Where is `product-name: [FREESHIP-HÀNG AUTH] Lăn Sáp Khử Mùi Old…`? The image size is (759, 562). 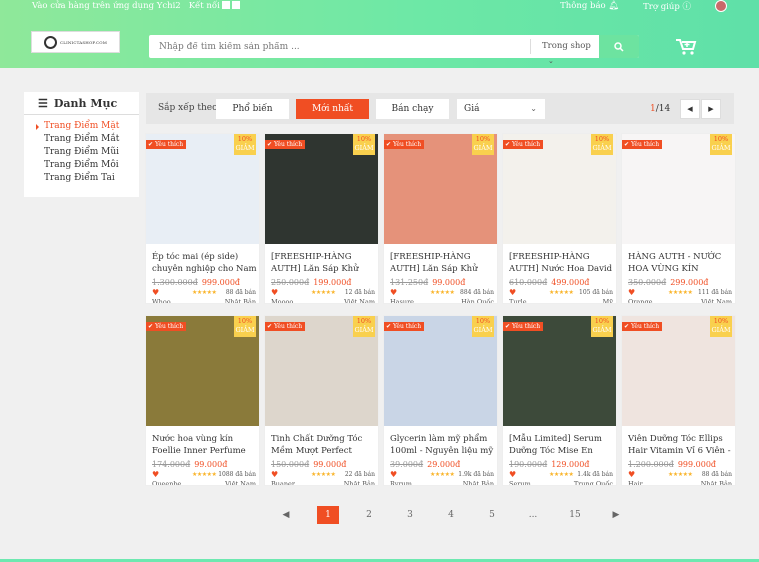 product-name: [FREESHIP-HÀNG AUTH] Lăn Sáp Khử Mùi Old… is located at coordinates (443, 263).